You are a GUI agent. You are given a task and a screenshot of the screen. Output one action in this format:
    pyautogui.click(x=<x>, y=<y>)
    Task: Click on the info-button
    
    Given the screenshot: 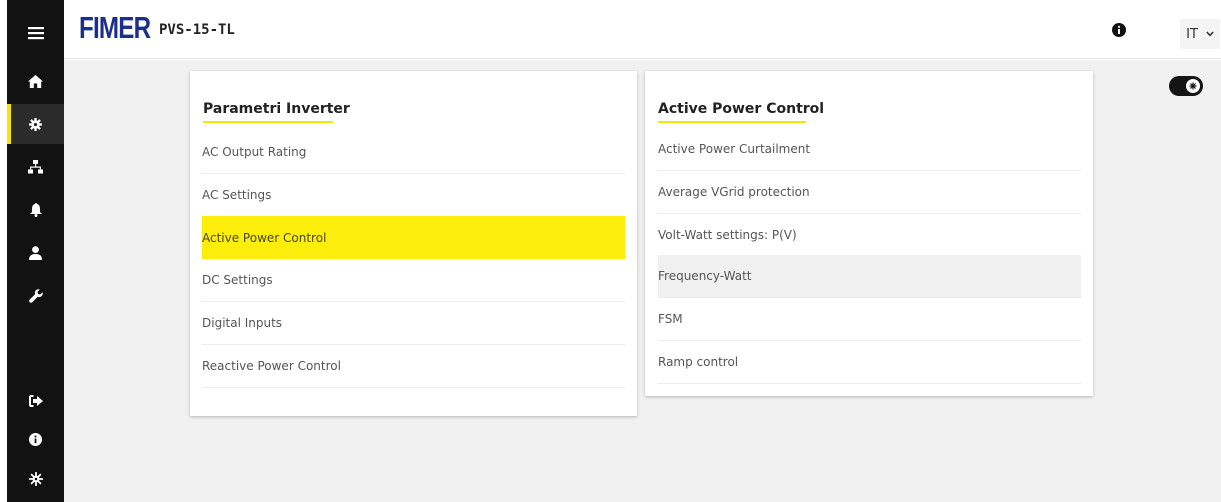 What is the action you would take?
    pyautogui.click(x=1119, y=30)
    